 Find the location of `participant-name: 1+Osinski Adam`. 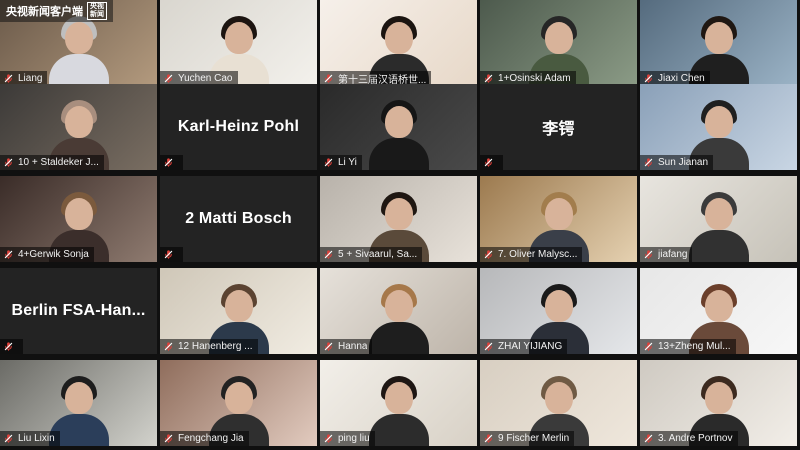

participant-name: 1+Osinski Adam is located at coordinates (534, 78).